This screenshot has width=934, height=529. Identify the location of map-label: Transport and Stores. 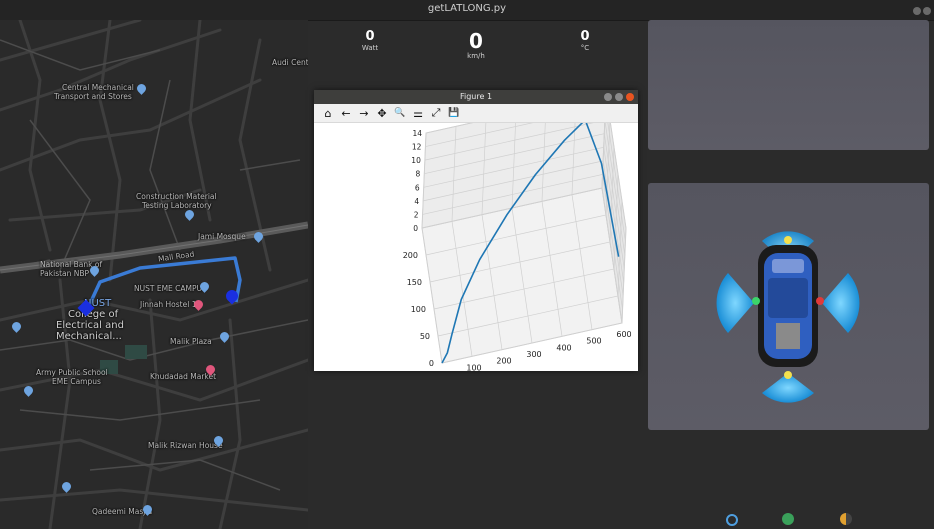
(93, 96).